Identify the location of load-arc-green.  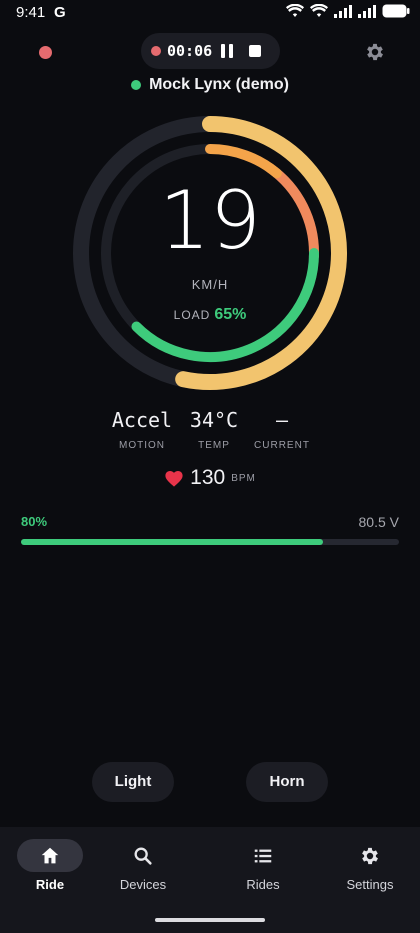
(225, 305).